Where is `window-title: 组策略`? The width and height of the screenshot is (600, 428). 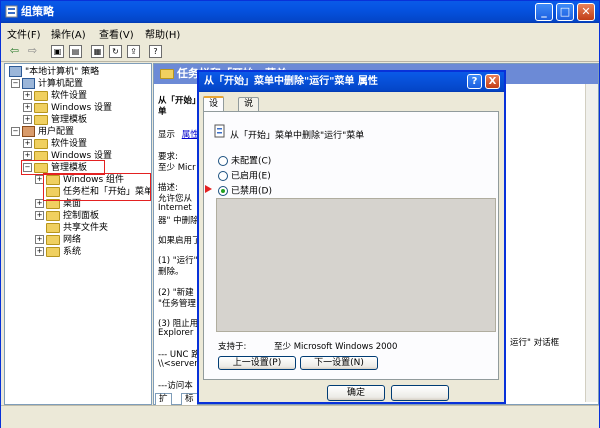
window-title: 组策略 is located at coordinates (37, 11).